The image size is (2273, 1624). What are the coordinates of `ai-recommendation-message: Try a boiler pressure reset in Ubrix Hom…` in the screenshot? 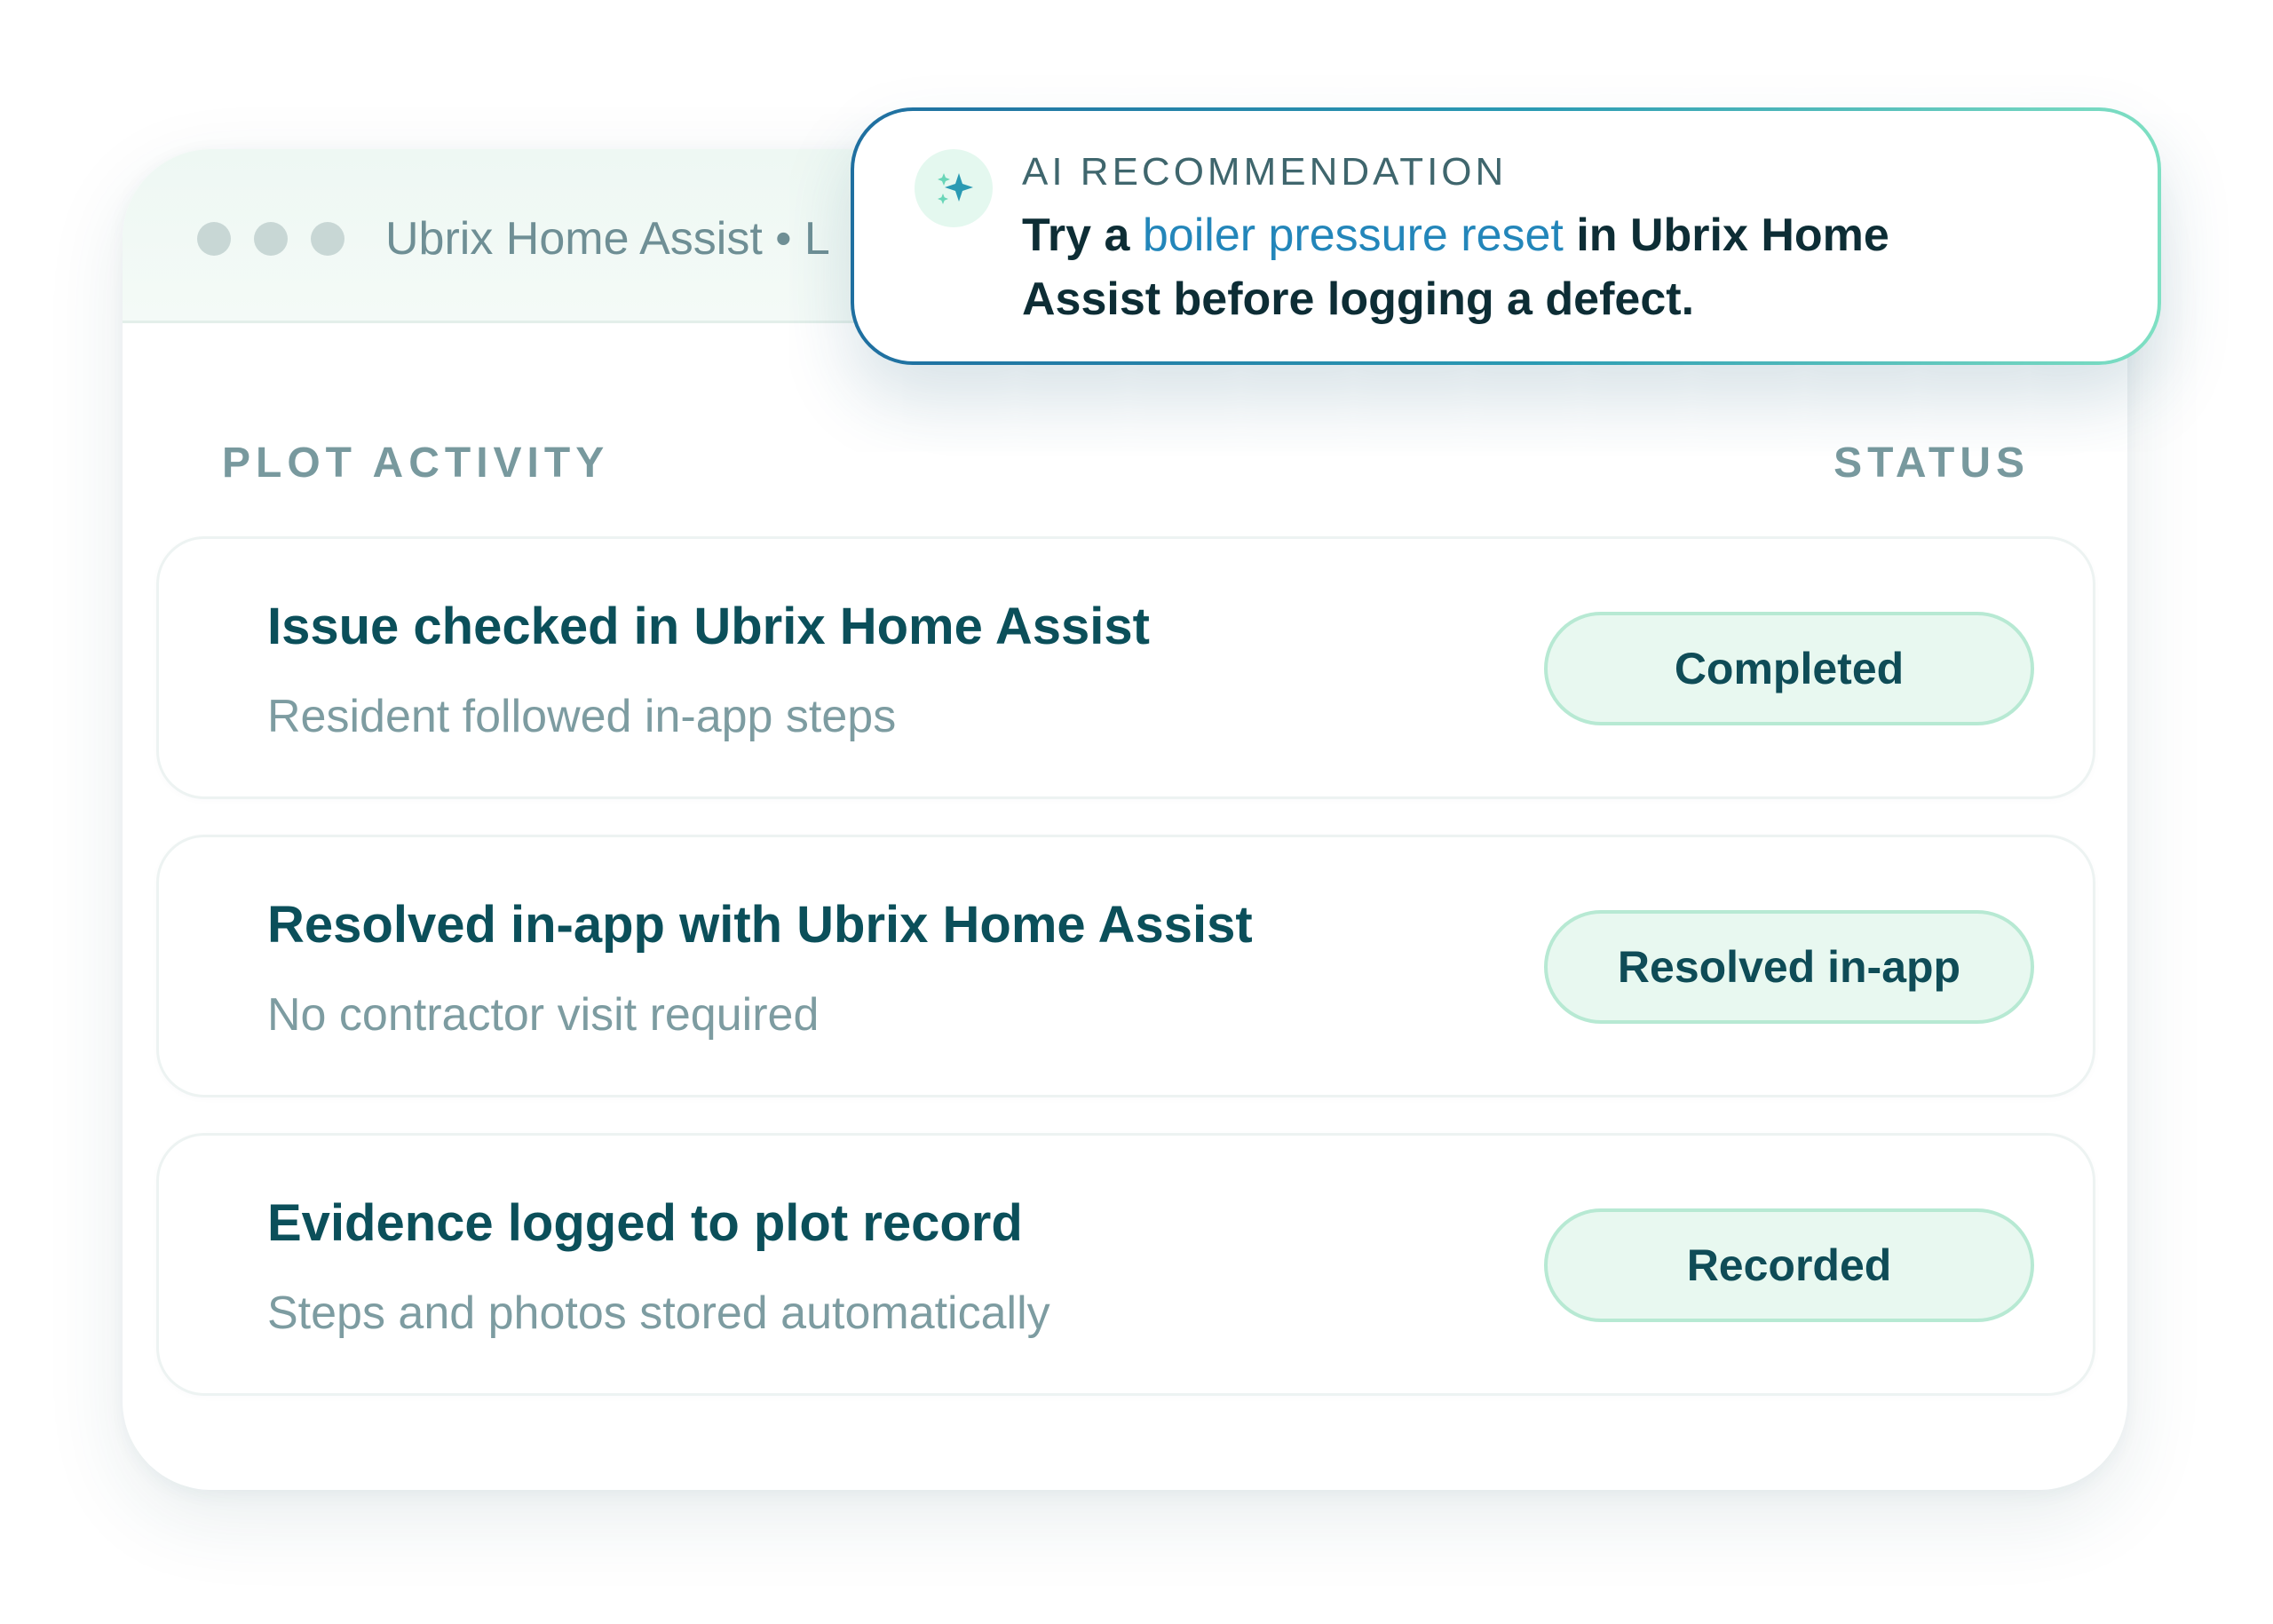 It's located at (1528, 267).